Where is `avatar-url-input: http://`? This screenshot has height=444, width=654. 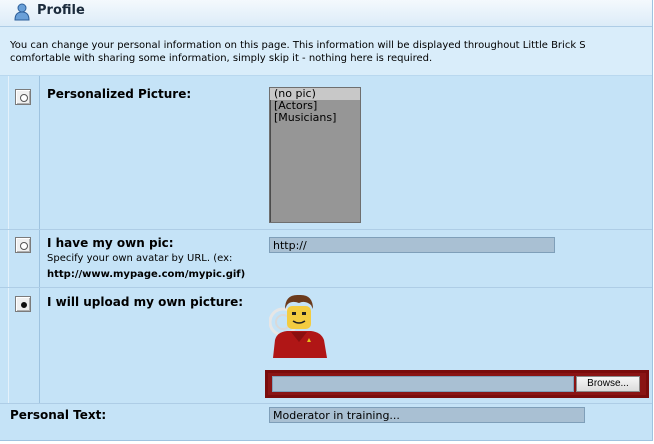
avatar-url-input: http:// is located at coordinates (412, 245).